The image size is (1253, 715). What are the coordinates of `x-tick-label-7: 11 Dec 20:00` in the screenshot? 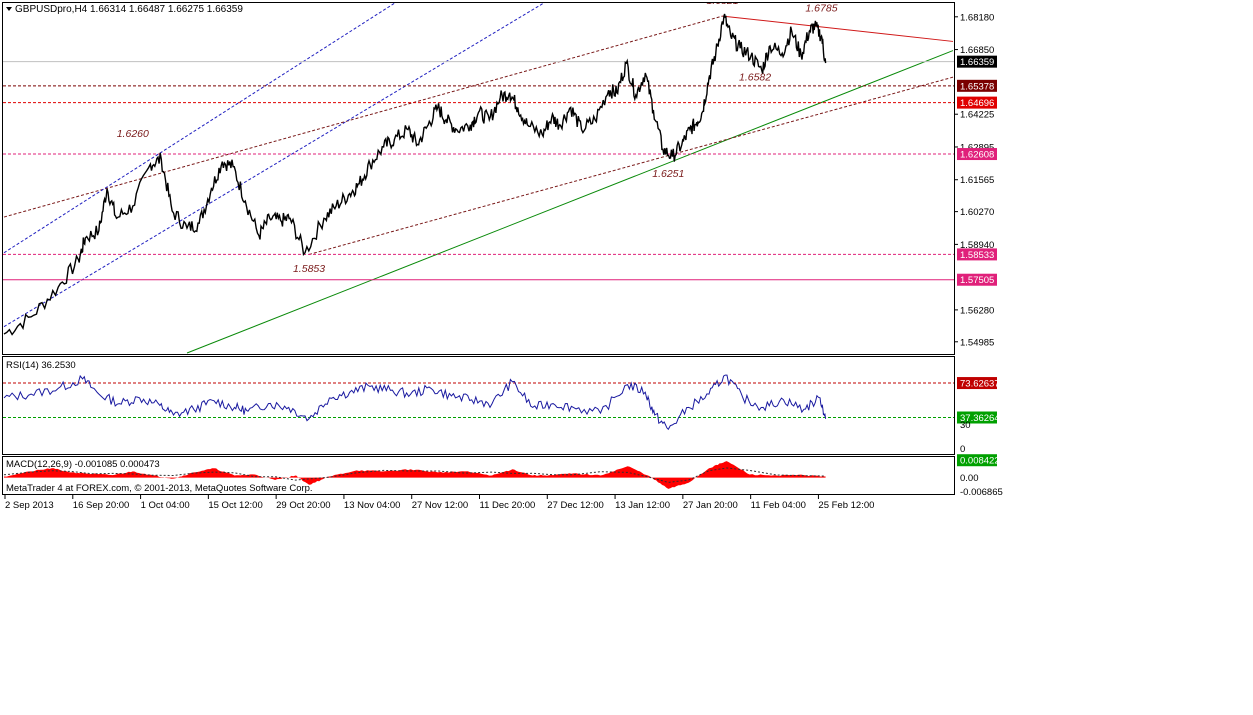 It's located at (508, 505).